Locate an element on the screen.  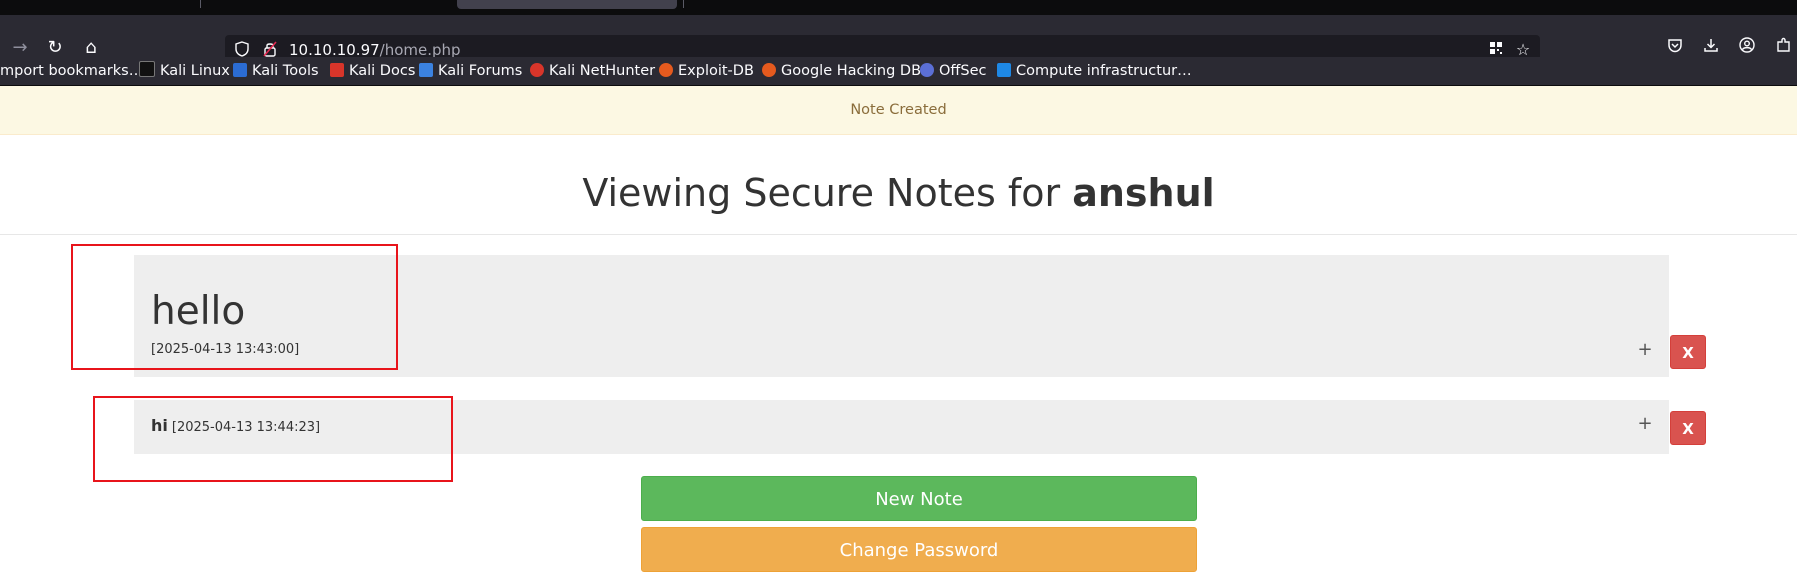
bookmark-kali-linux: Kali Linux is located at coordinates (184, 71).